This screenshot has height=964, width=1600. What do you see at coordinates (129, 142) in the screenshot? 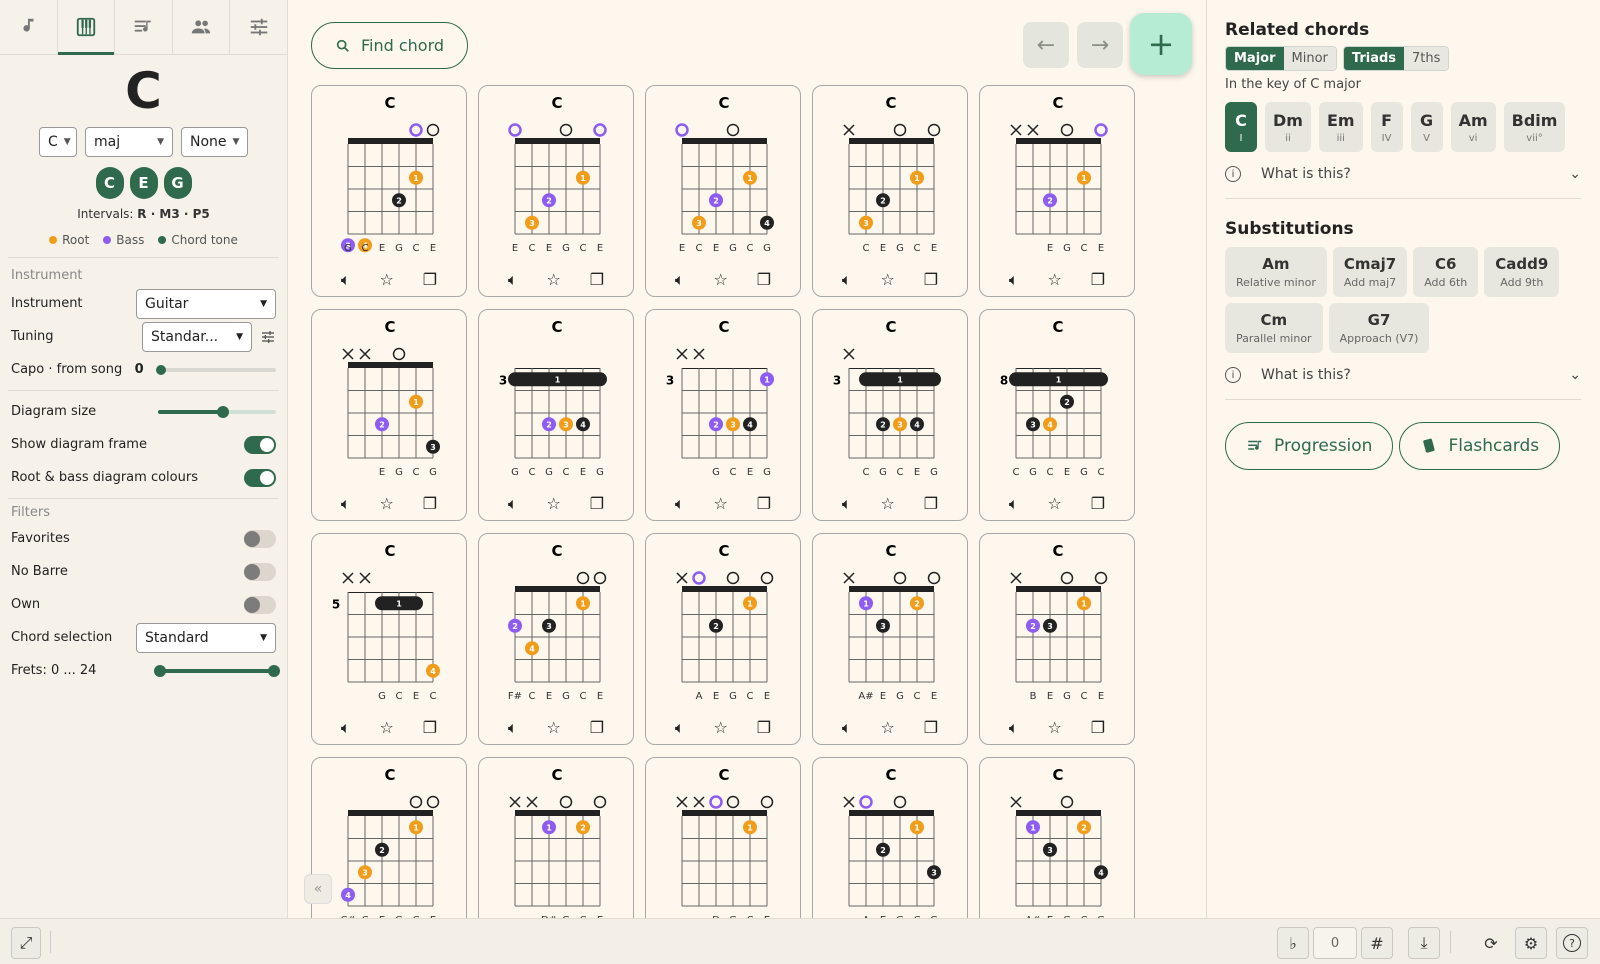
I see `quality-select: maj ▼` at bounding box center [129, 142].